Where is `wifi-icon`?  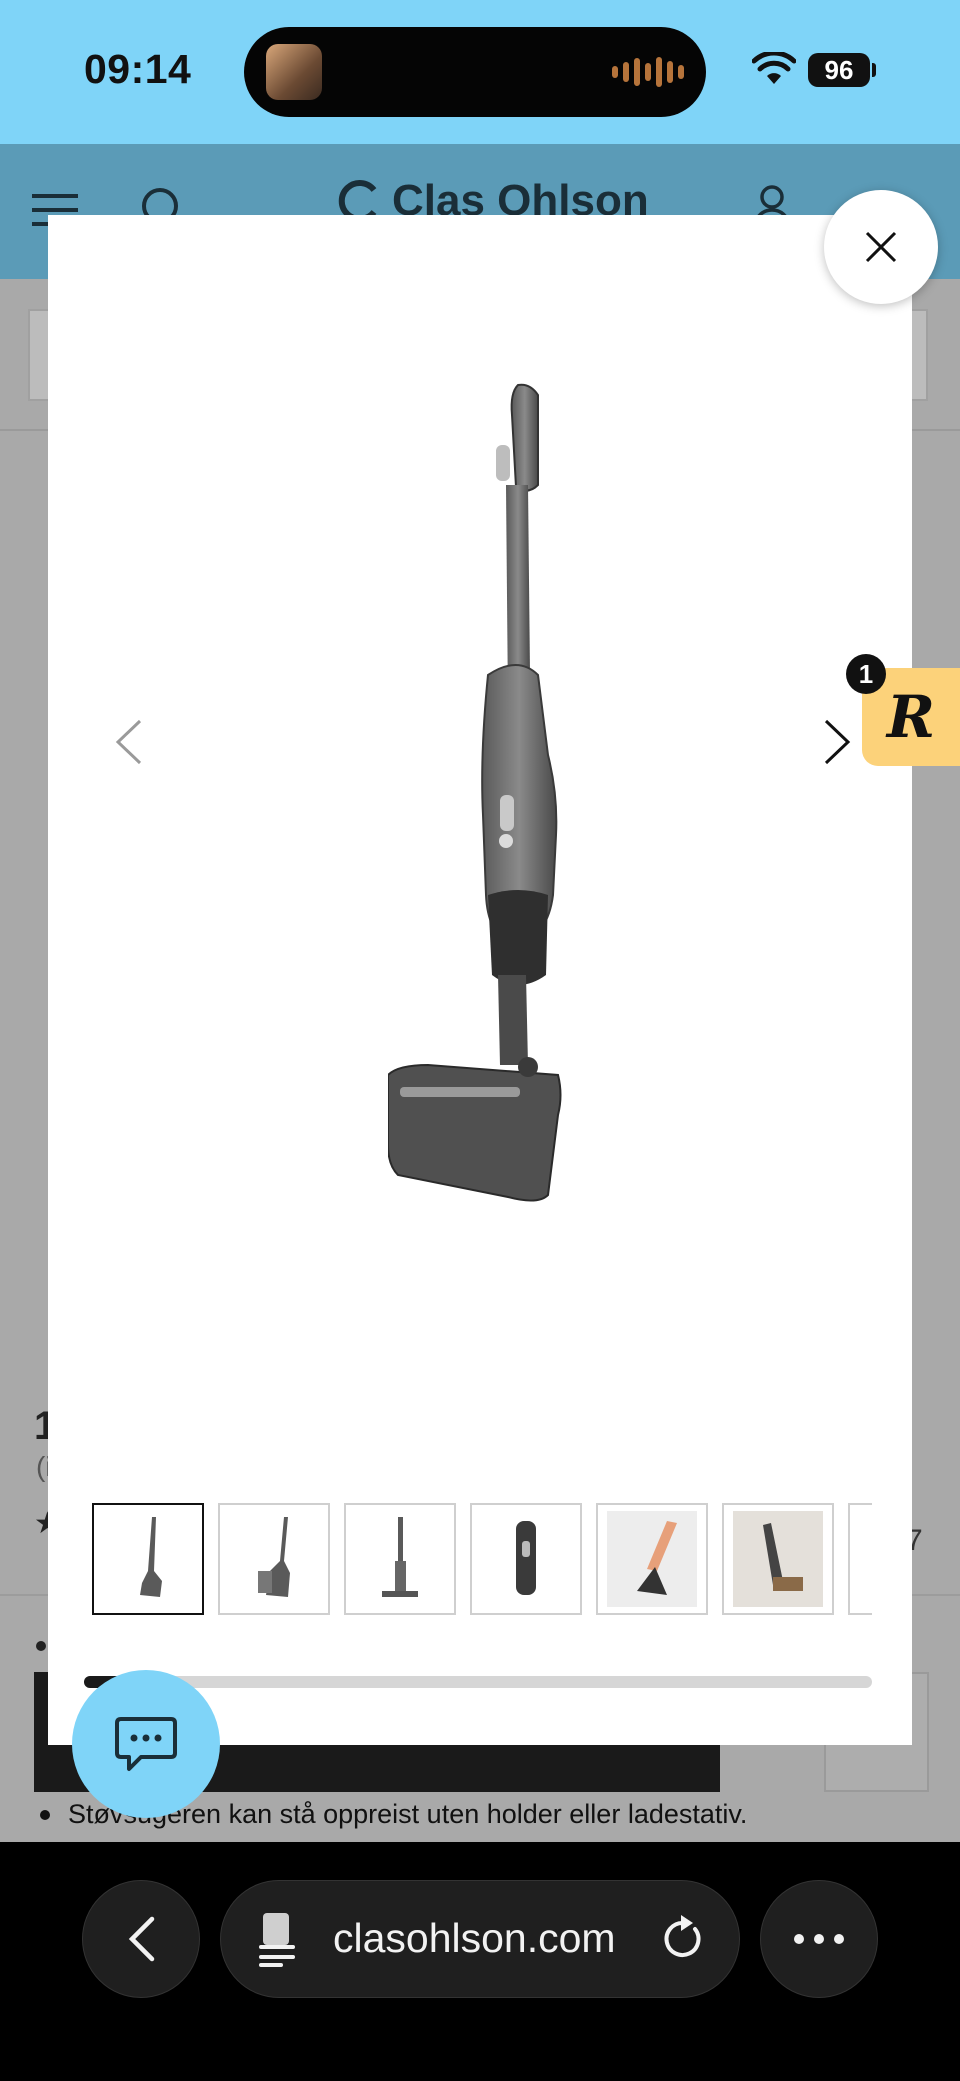 wifi-icon is located at coordinates (774, 68).